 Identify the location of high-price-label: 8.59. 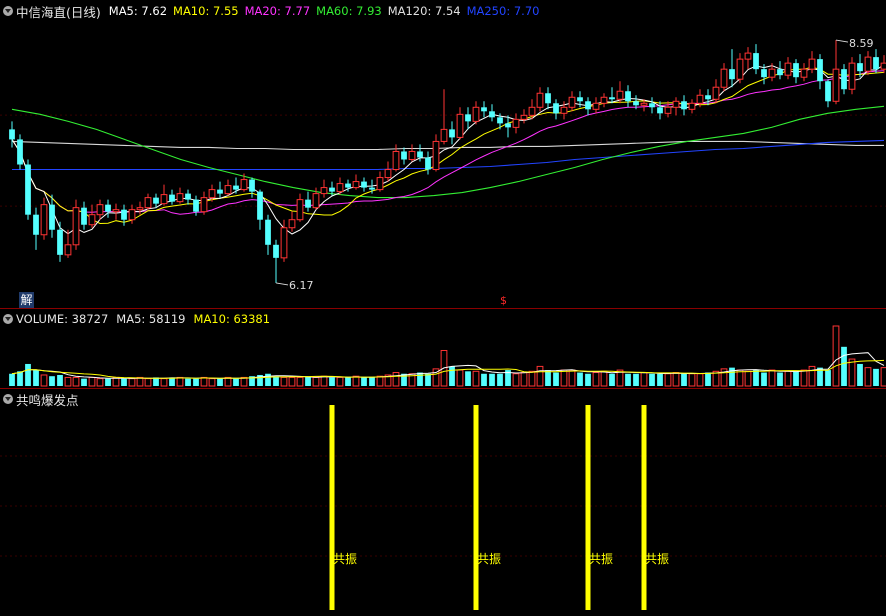
(861, 43).